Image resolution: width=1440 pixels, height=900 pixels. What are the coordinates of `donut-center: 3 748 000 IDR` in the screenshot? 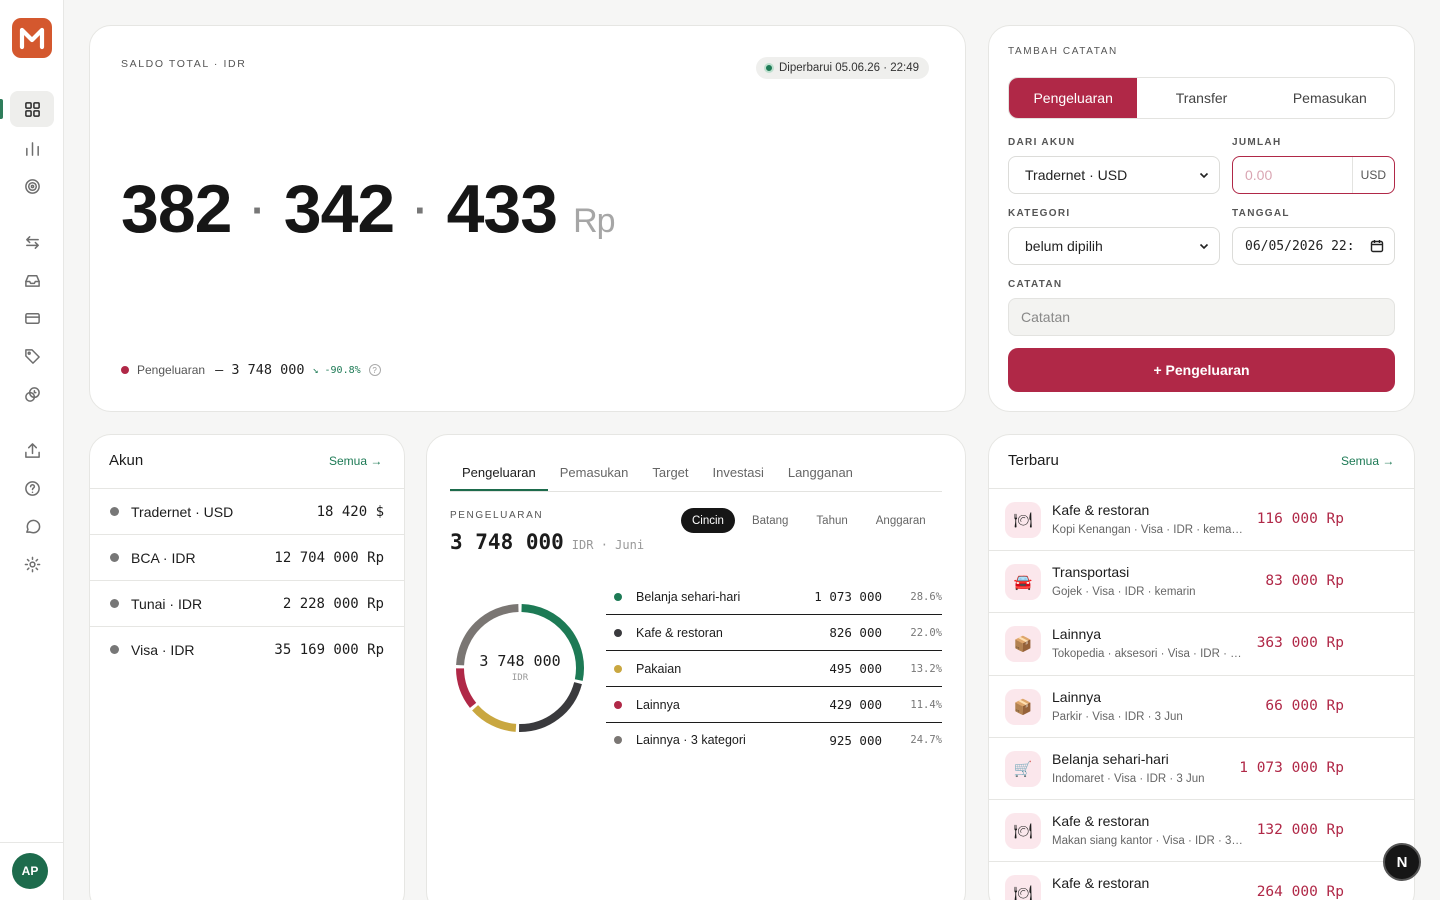 It's located at (520, 667).